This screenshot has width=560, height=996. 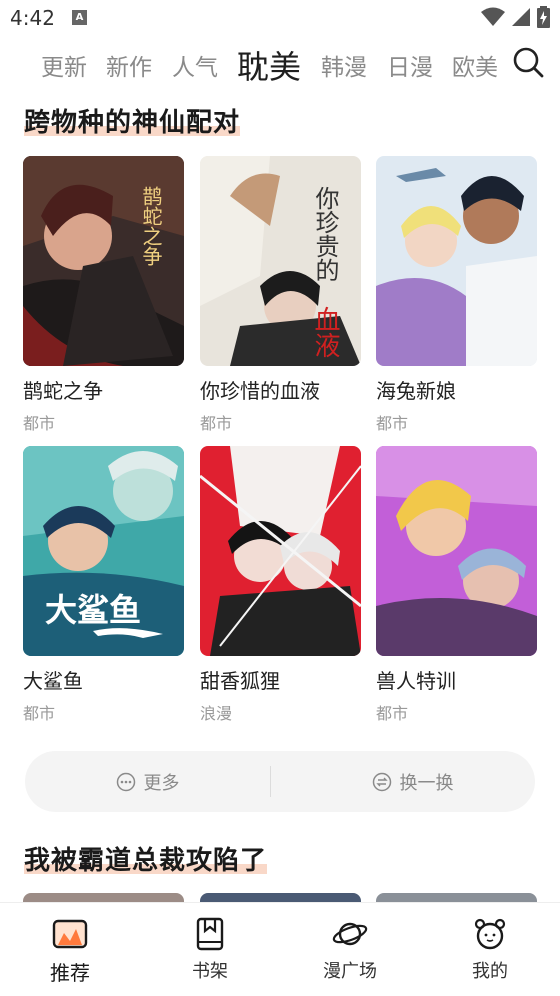 What do you see at coordinates (70, 934) in the screenshot?
I see `recommend-icon` at bounding box center [70, 934].